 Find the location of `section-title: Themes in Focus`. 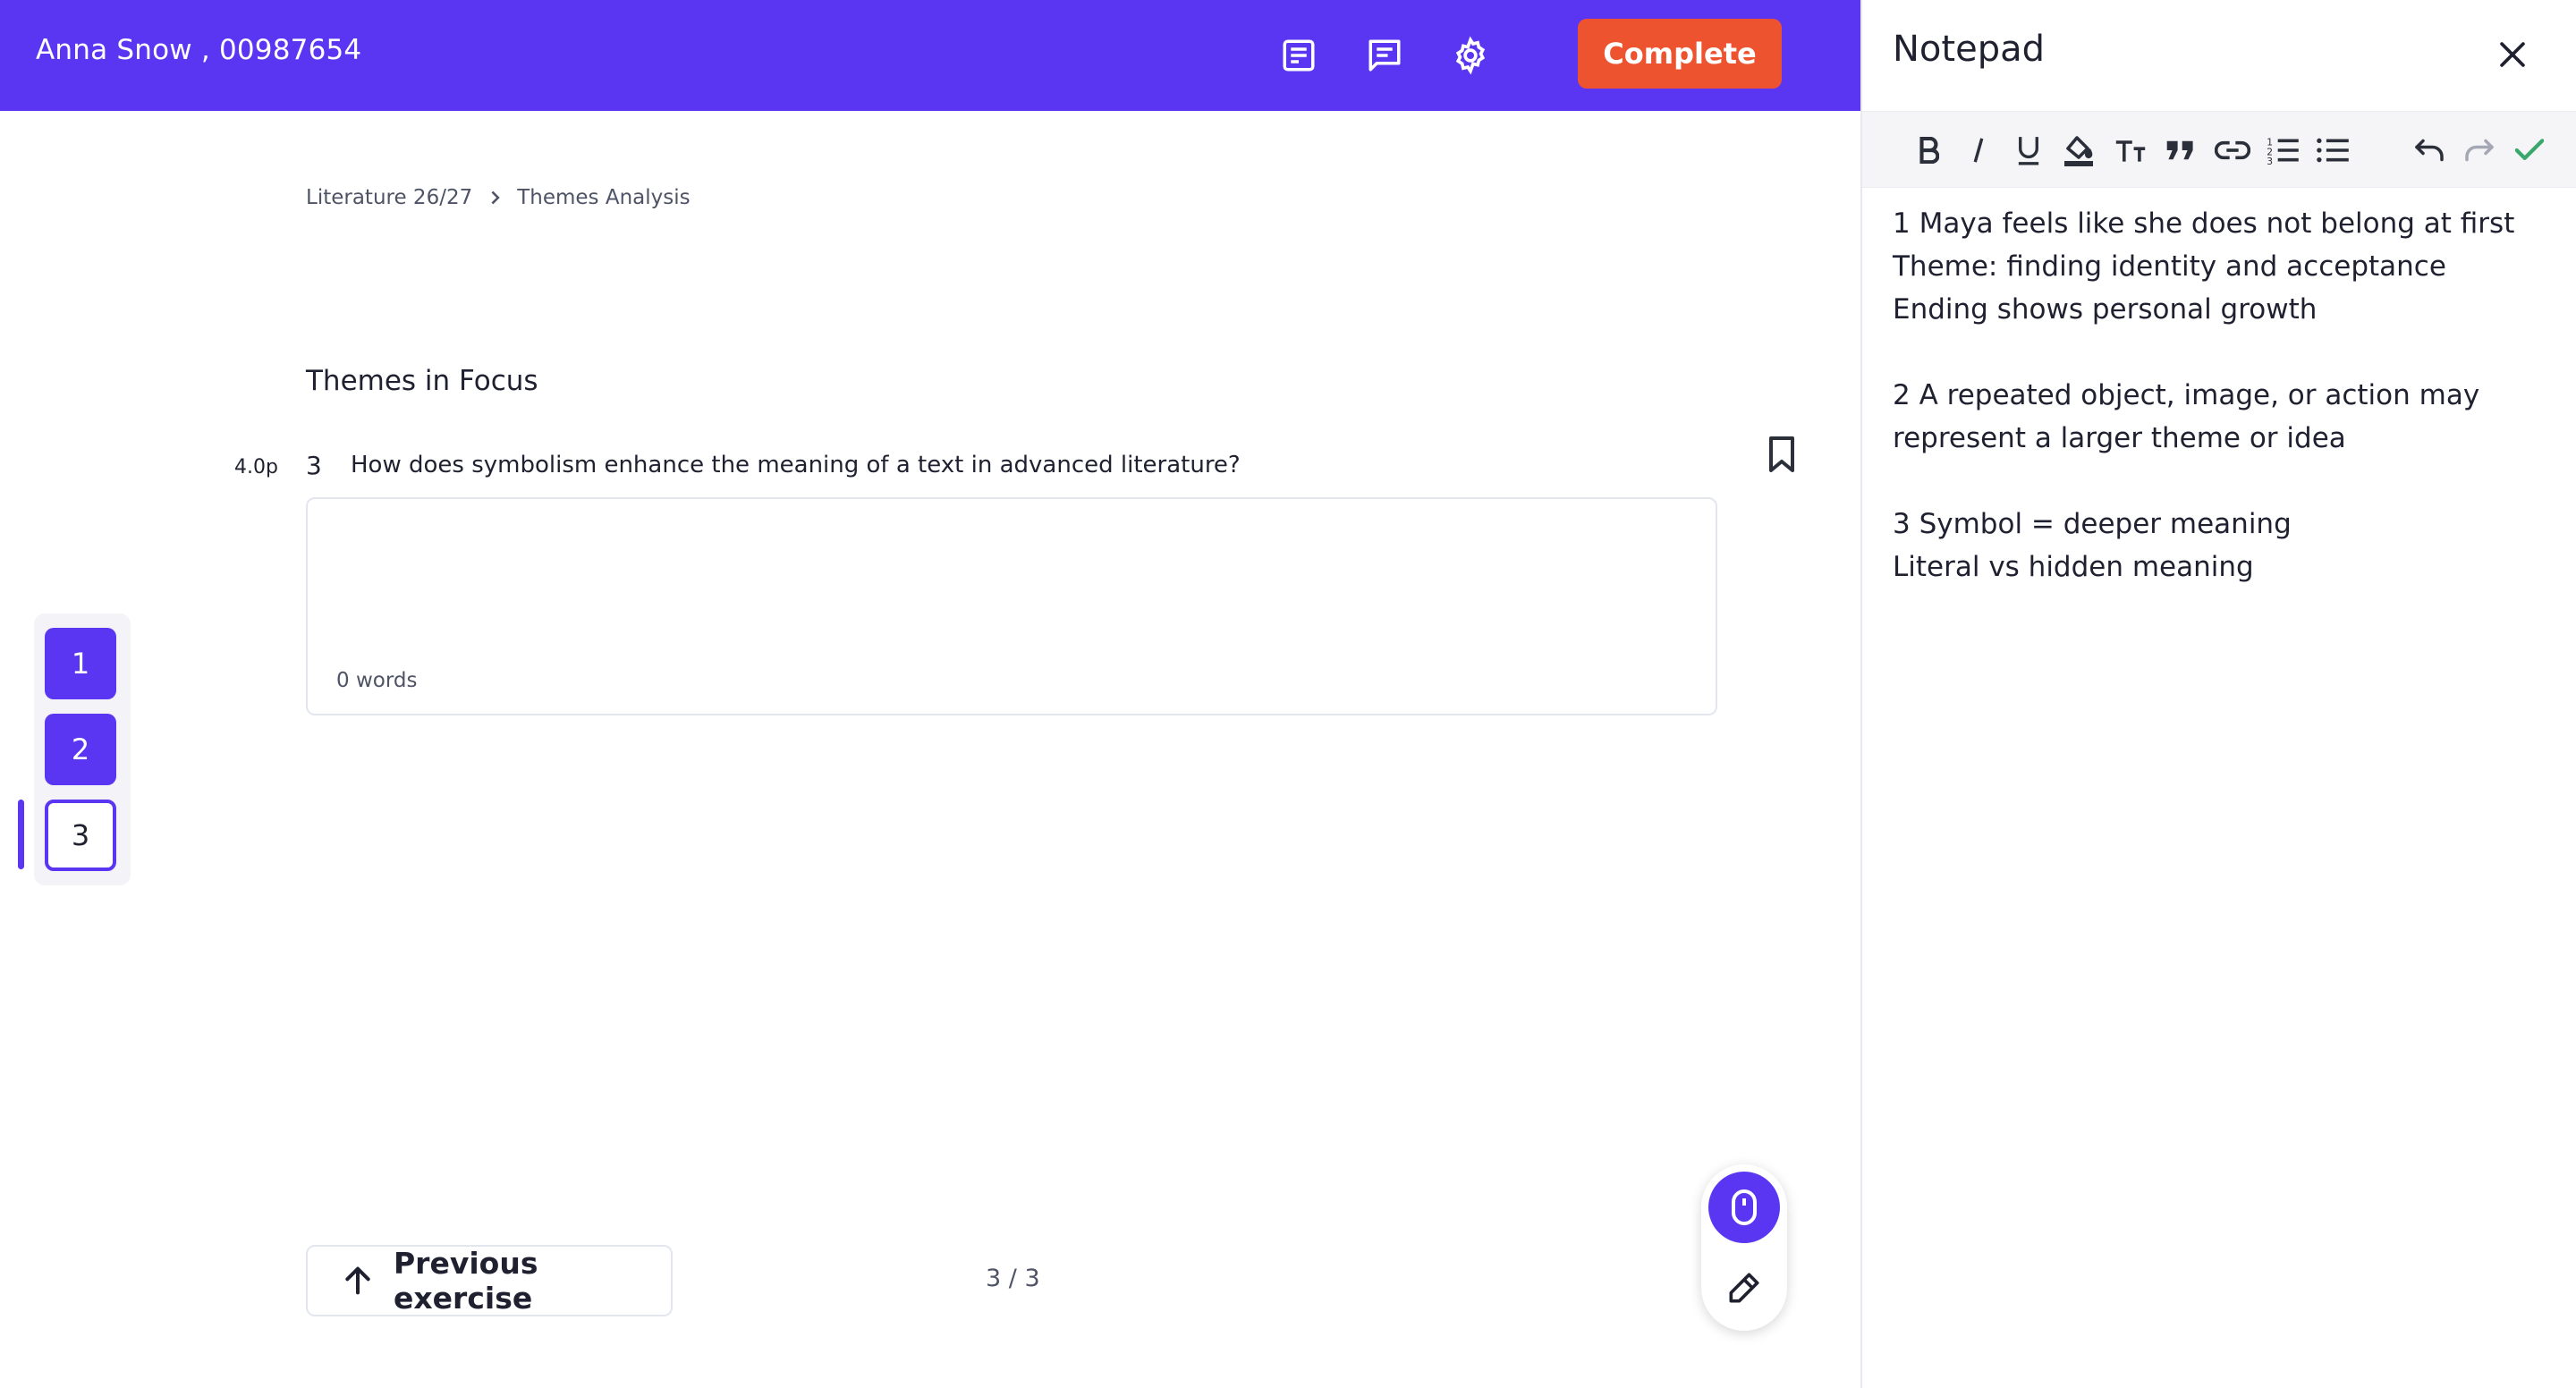

section-title: Themes in Focus is located at coordinates (422, 381).